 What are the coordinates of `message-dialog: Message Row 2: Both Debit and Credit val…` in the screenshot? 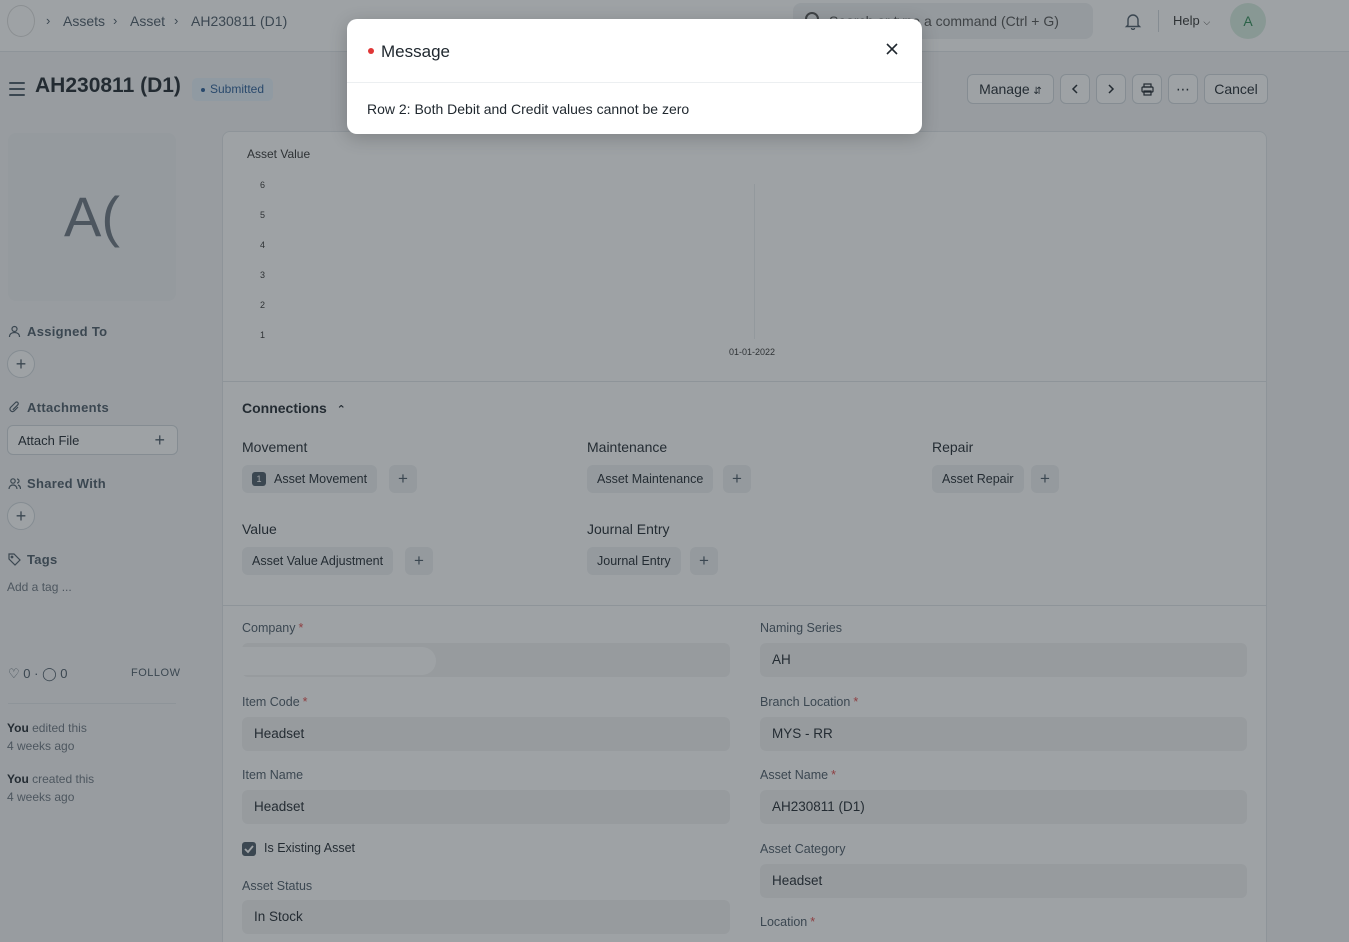 It's located at (634, 76).